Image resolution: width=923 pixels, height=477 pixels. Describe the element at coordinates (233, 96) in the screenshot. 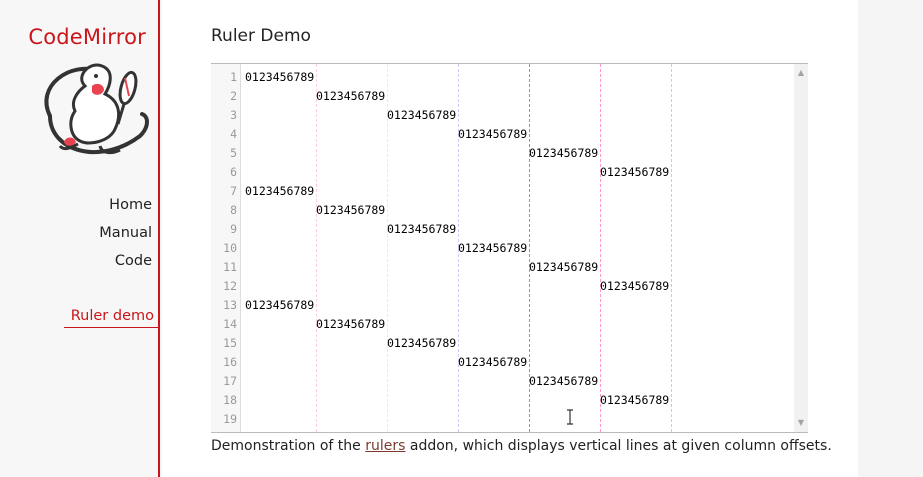

I see `line-number: 2` at that location.